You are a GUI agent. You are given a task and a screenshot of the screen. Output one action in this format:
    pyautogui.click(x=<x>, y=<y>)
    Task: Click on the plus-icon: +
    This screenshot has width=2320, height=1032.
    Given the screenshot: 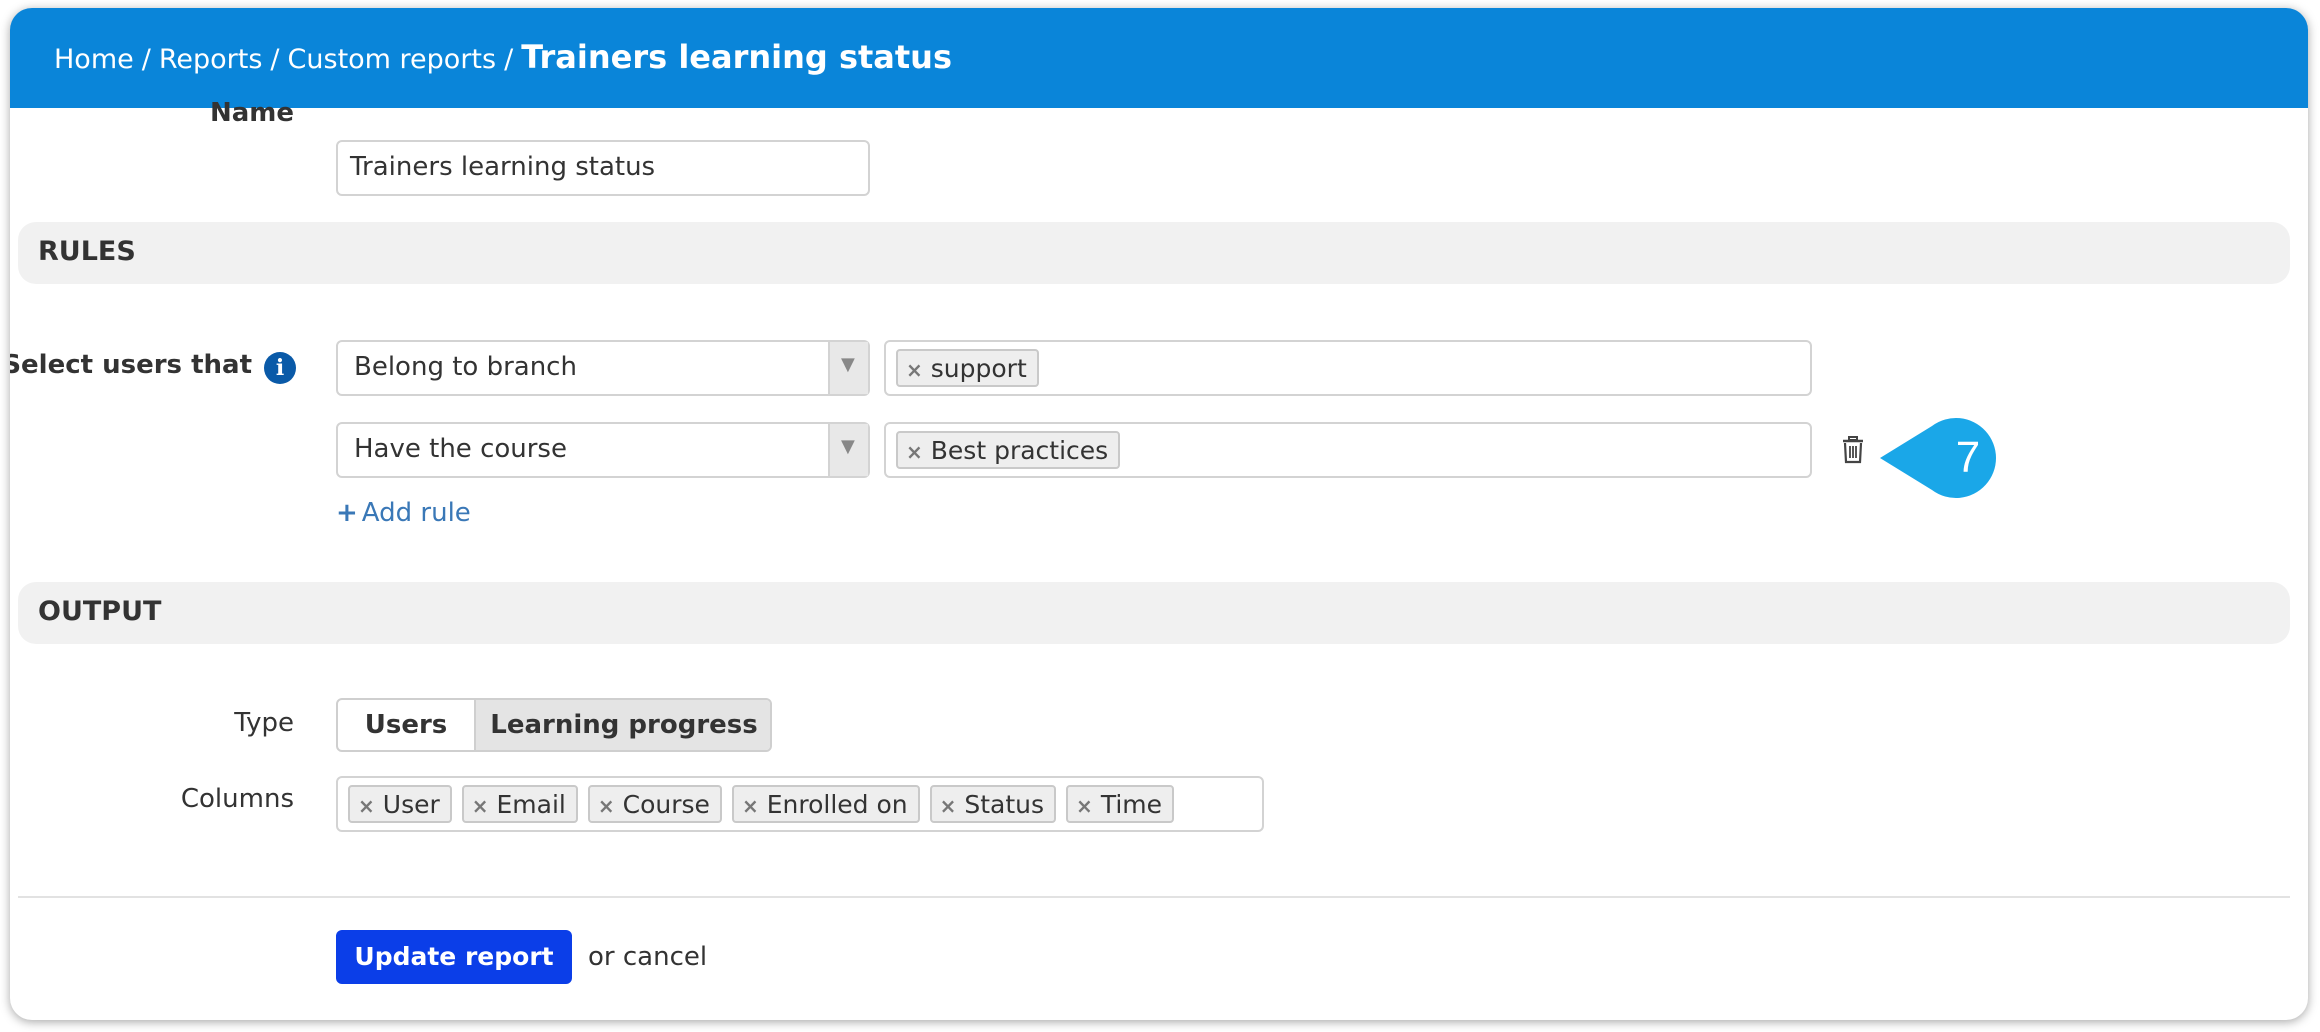 What is the action you would take?
    pyautogui.click(x=347, y=513)
    